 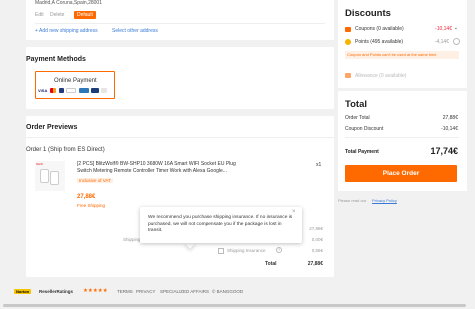 What do you see at coordinates (75, 85) in the screenshot?
I see `online-payment-option: Online Payment VISA` at bounding box center [75, 85].